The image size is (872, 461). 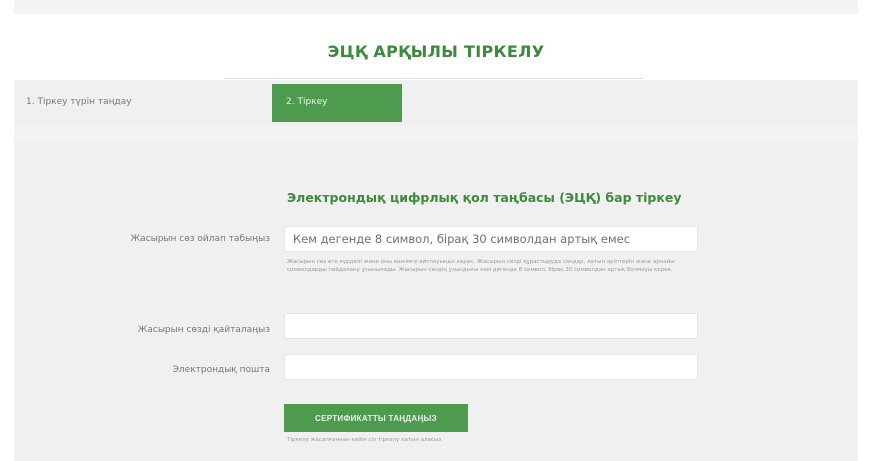 What do you see at coordinates (221, 370) in the screenshot?
I see `email-label: Электрондық пошта` at bounding box center [221, 370].